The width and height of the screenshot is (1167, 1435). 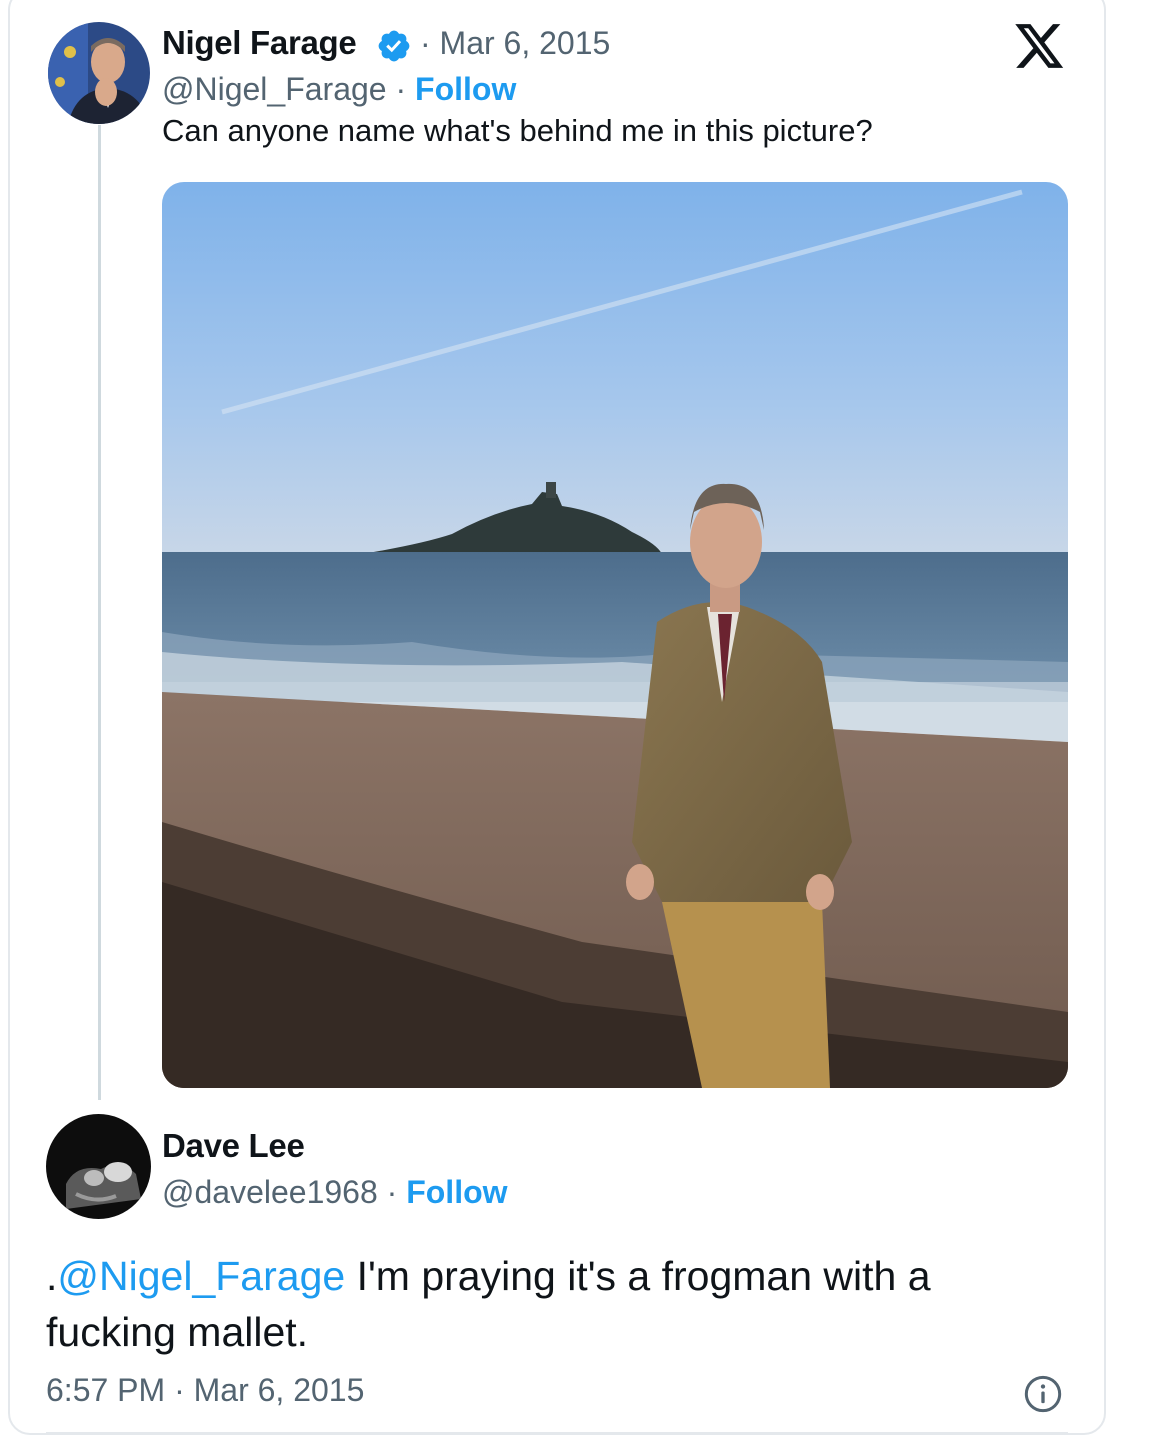 What do you see at coordinates (99, 612) in the screenshot?
I see `thread-connector-line` at bounding box center [99, 612].